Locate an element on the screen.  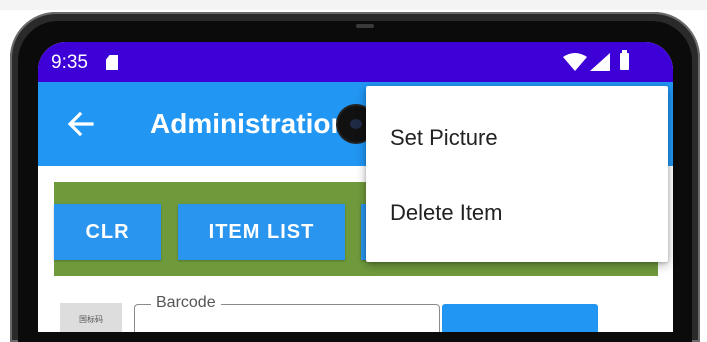
barcode-image: 国标码 is located at coordinates (91, 317).